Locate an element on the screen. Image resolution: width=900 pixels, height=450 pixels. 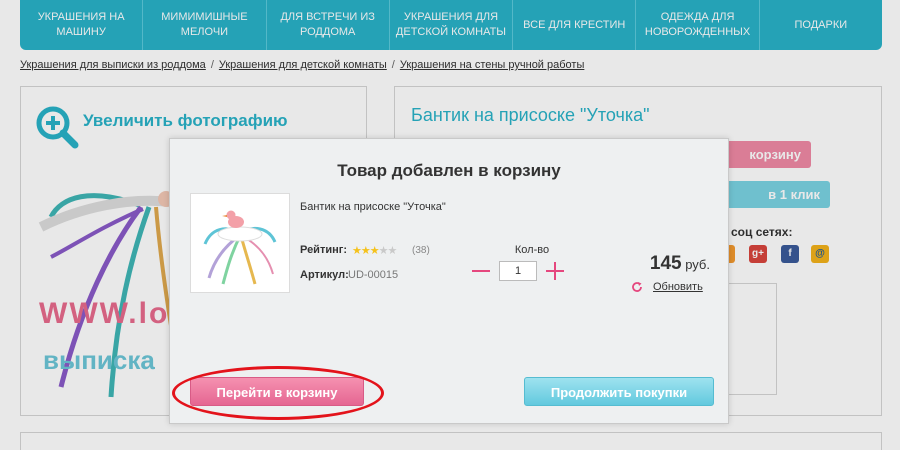
duck-bow-image is located at coordinates (240, 247).